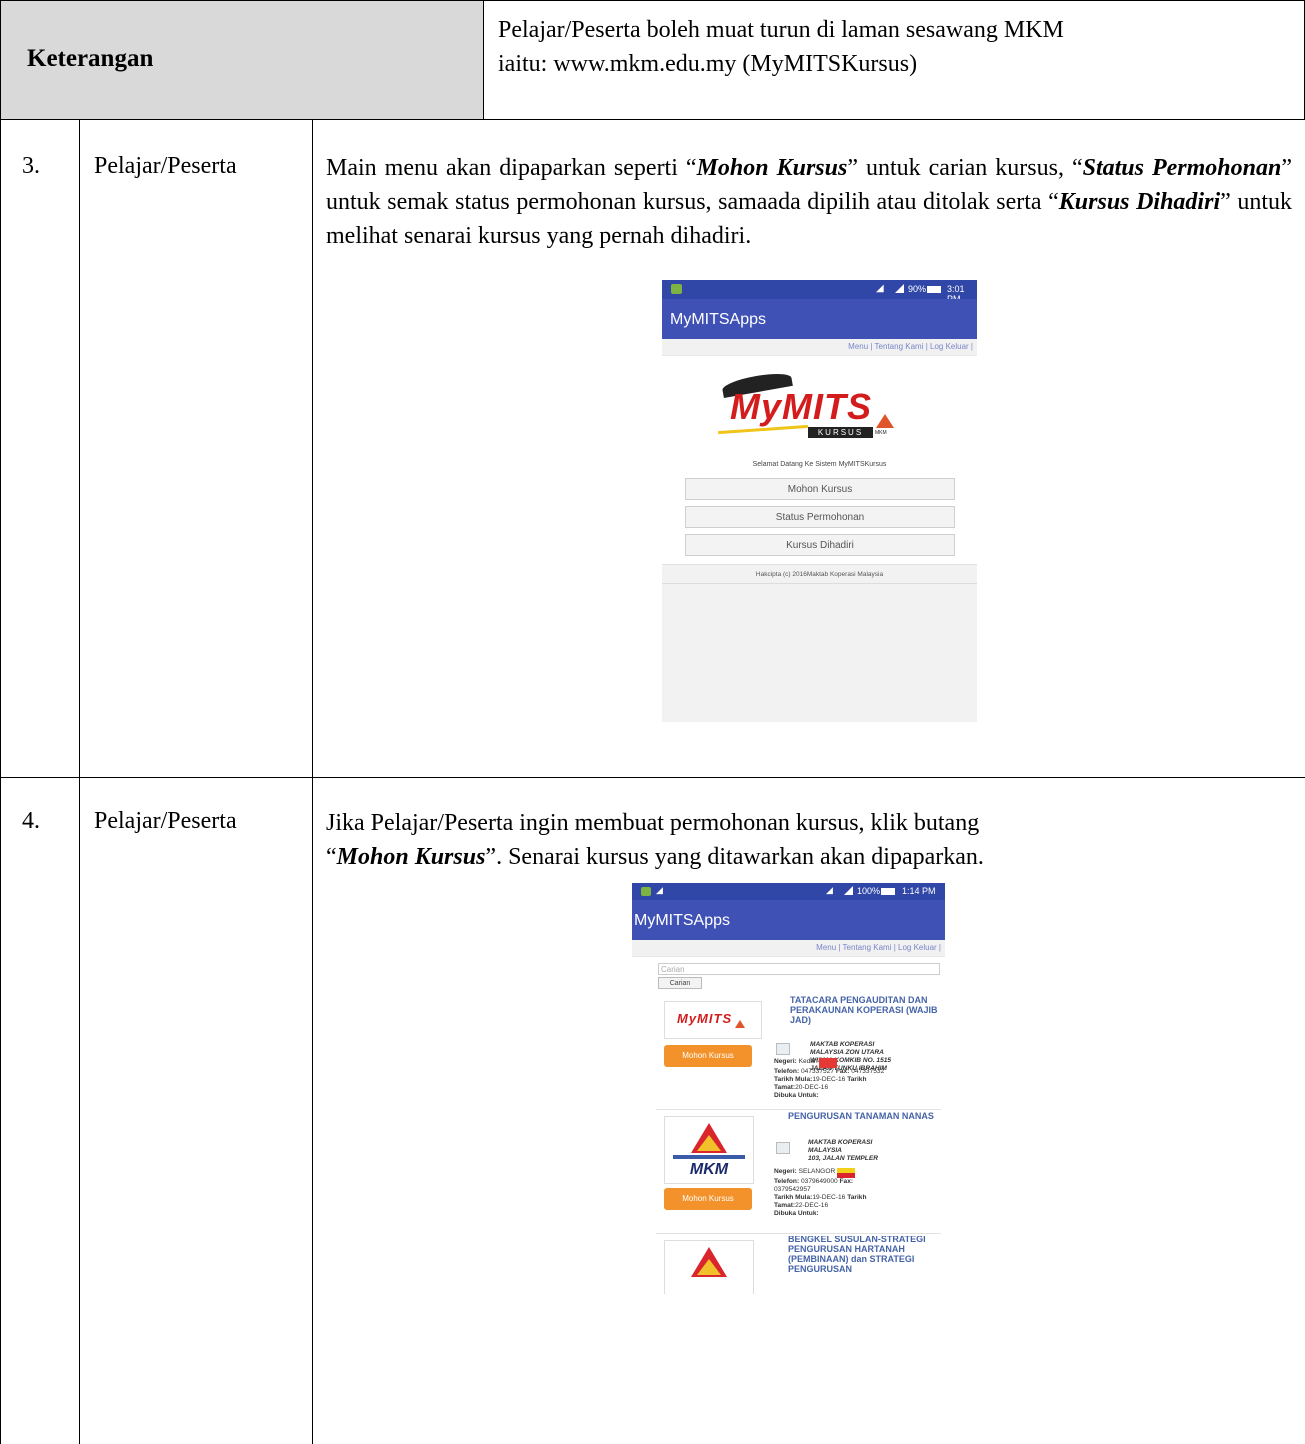  What do you see at coordinates (31, 166) in the screenshot?
I see `row-number: 3.` at bounding box center [31, 166].